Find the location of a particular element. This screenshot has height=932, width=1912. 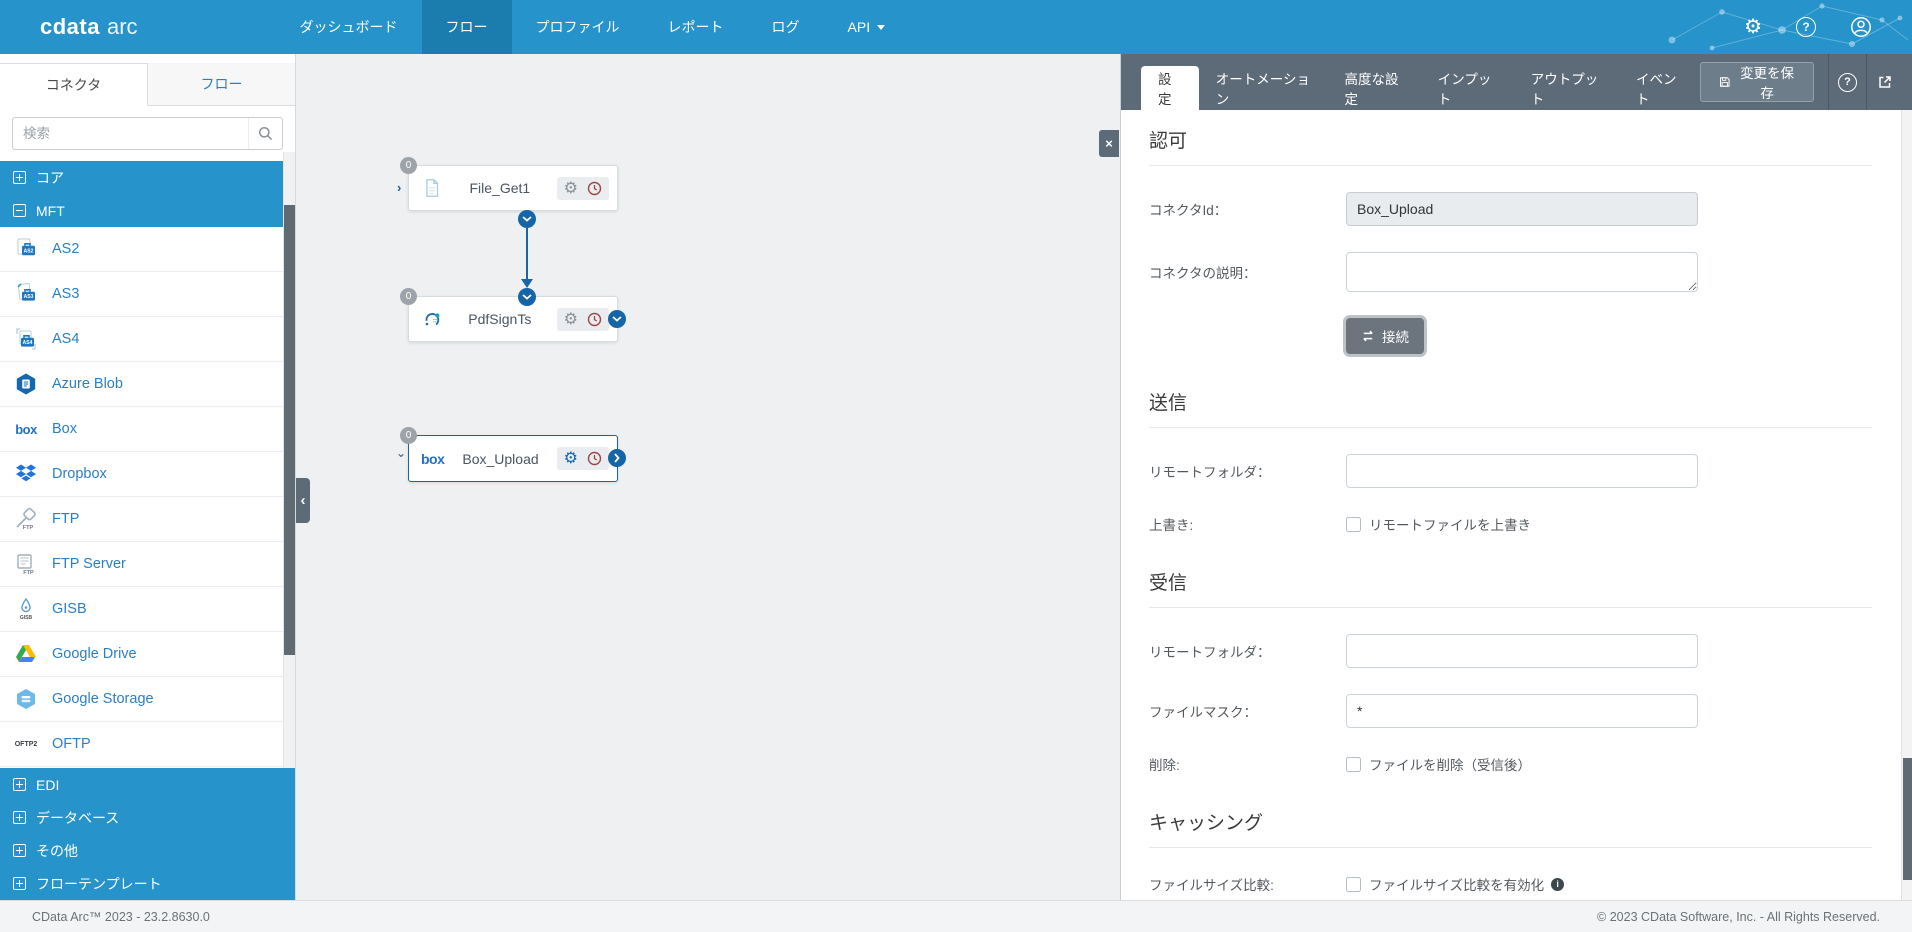

navbar-actions: ? is located at coordinates (1828, 27).